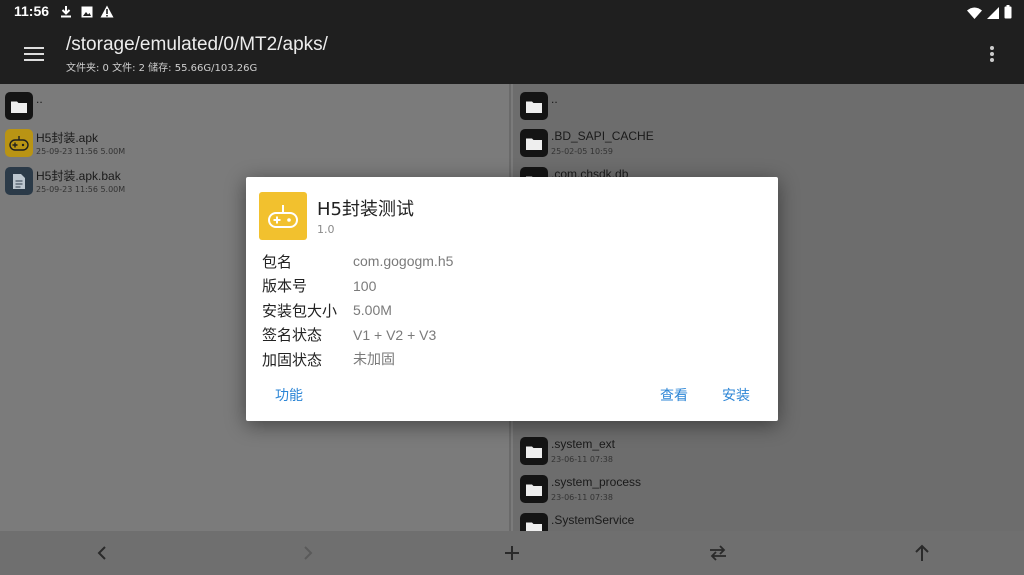 The image size is (1024, 575). I want to click on file-name: H5封装.apk, so click(67, 138).